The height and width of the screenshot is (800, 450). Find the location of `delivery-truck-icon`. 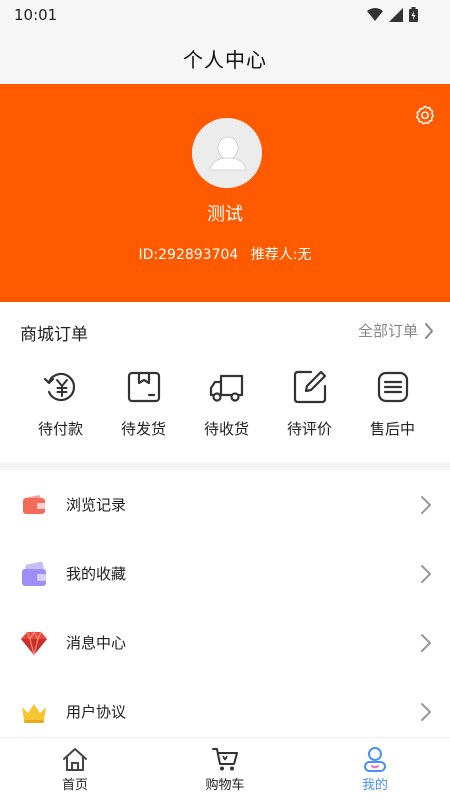

delivery-truck-icon is located at coordinates (226, 388).